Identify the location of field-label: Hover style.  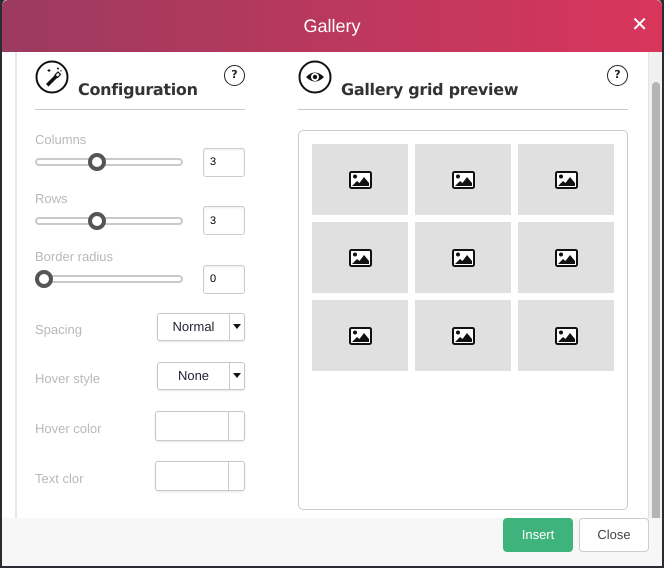
(67, 379).